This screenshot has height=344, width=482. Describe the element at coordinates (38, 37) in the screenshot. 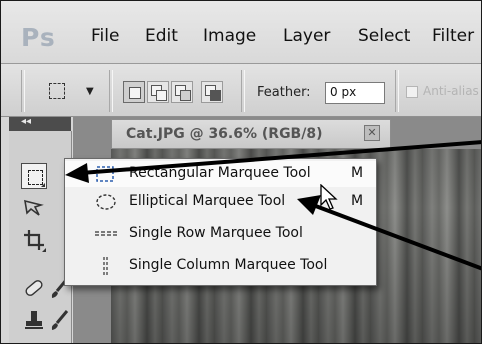

I see `ps-logo: Ps` at that location.